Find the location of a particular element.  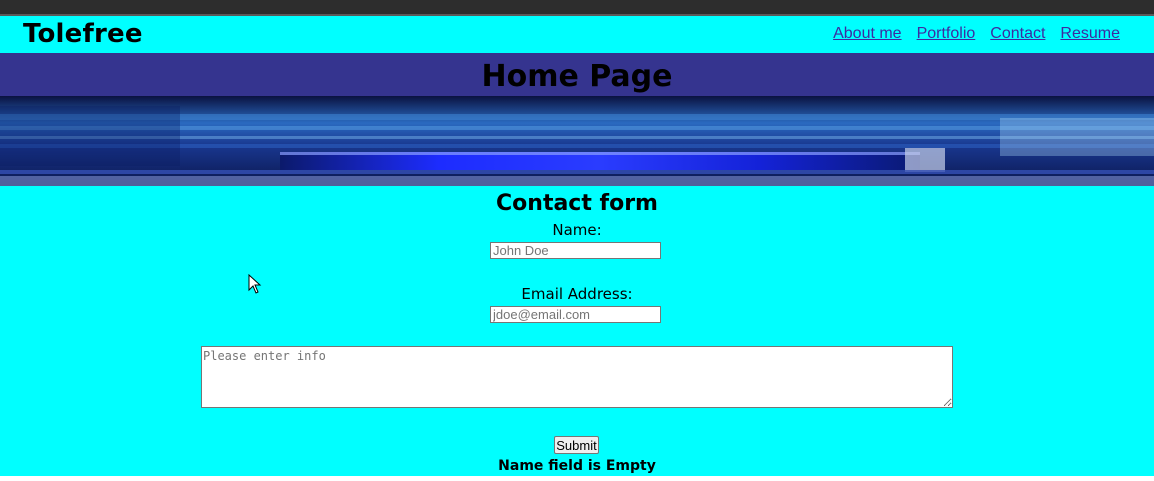

browser-top-strip is located at coordinates (577, 7).